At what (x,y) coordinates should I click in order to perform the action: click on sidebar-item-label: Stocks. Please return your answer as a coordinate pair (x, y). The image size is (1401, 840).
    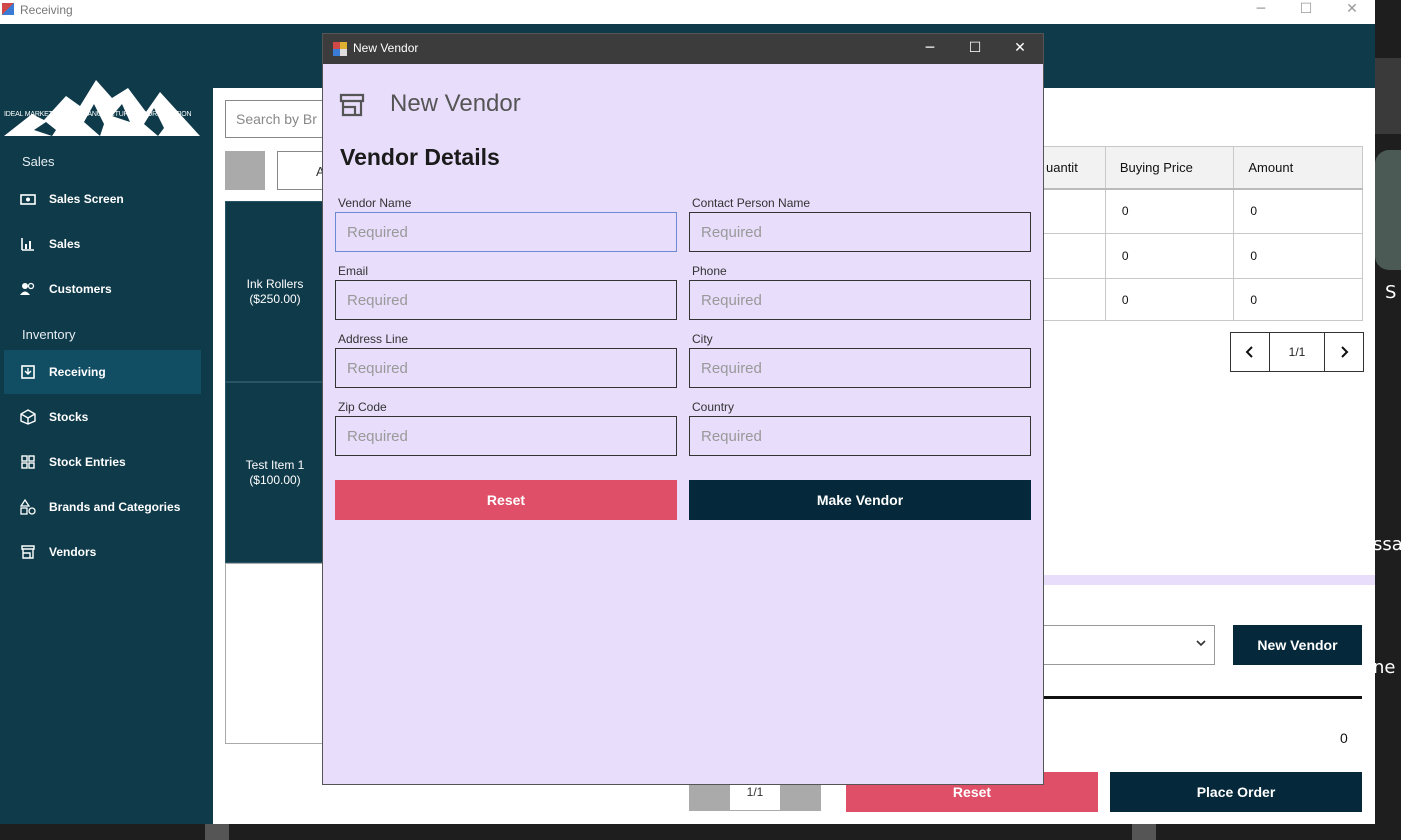
    Looking at the image, I should click on (69, 417).